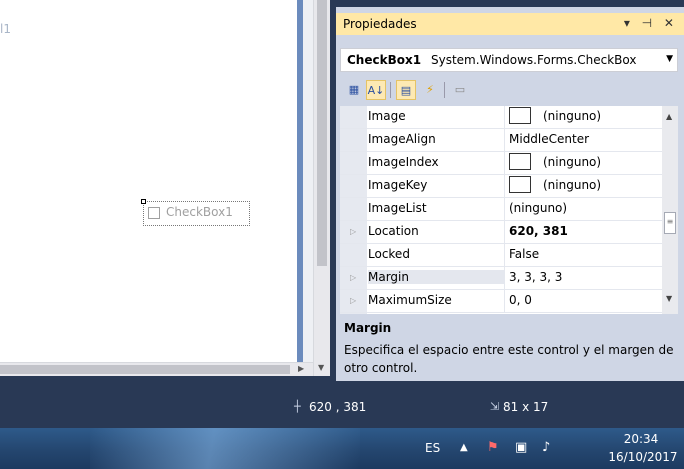 The width and height of the screenshot is (684, 469). I want to click on size-icon: ⇲, so click(495, 406).